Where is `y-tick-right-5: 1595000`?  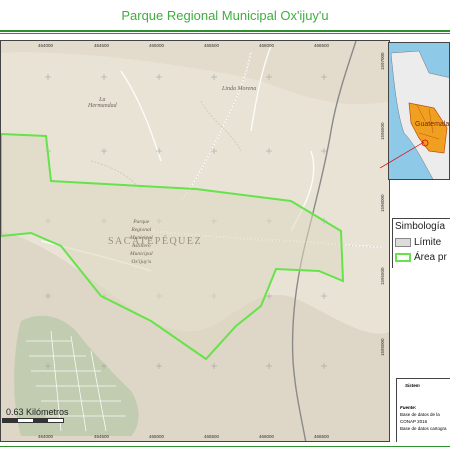 y-tick-right-5: 1595000 is located at coordinates (382, 347).